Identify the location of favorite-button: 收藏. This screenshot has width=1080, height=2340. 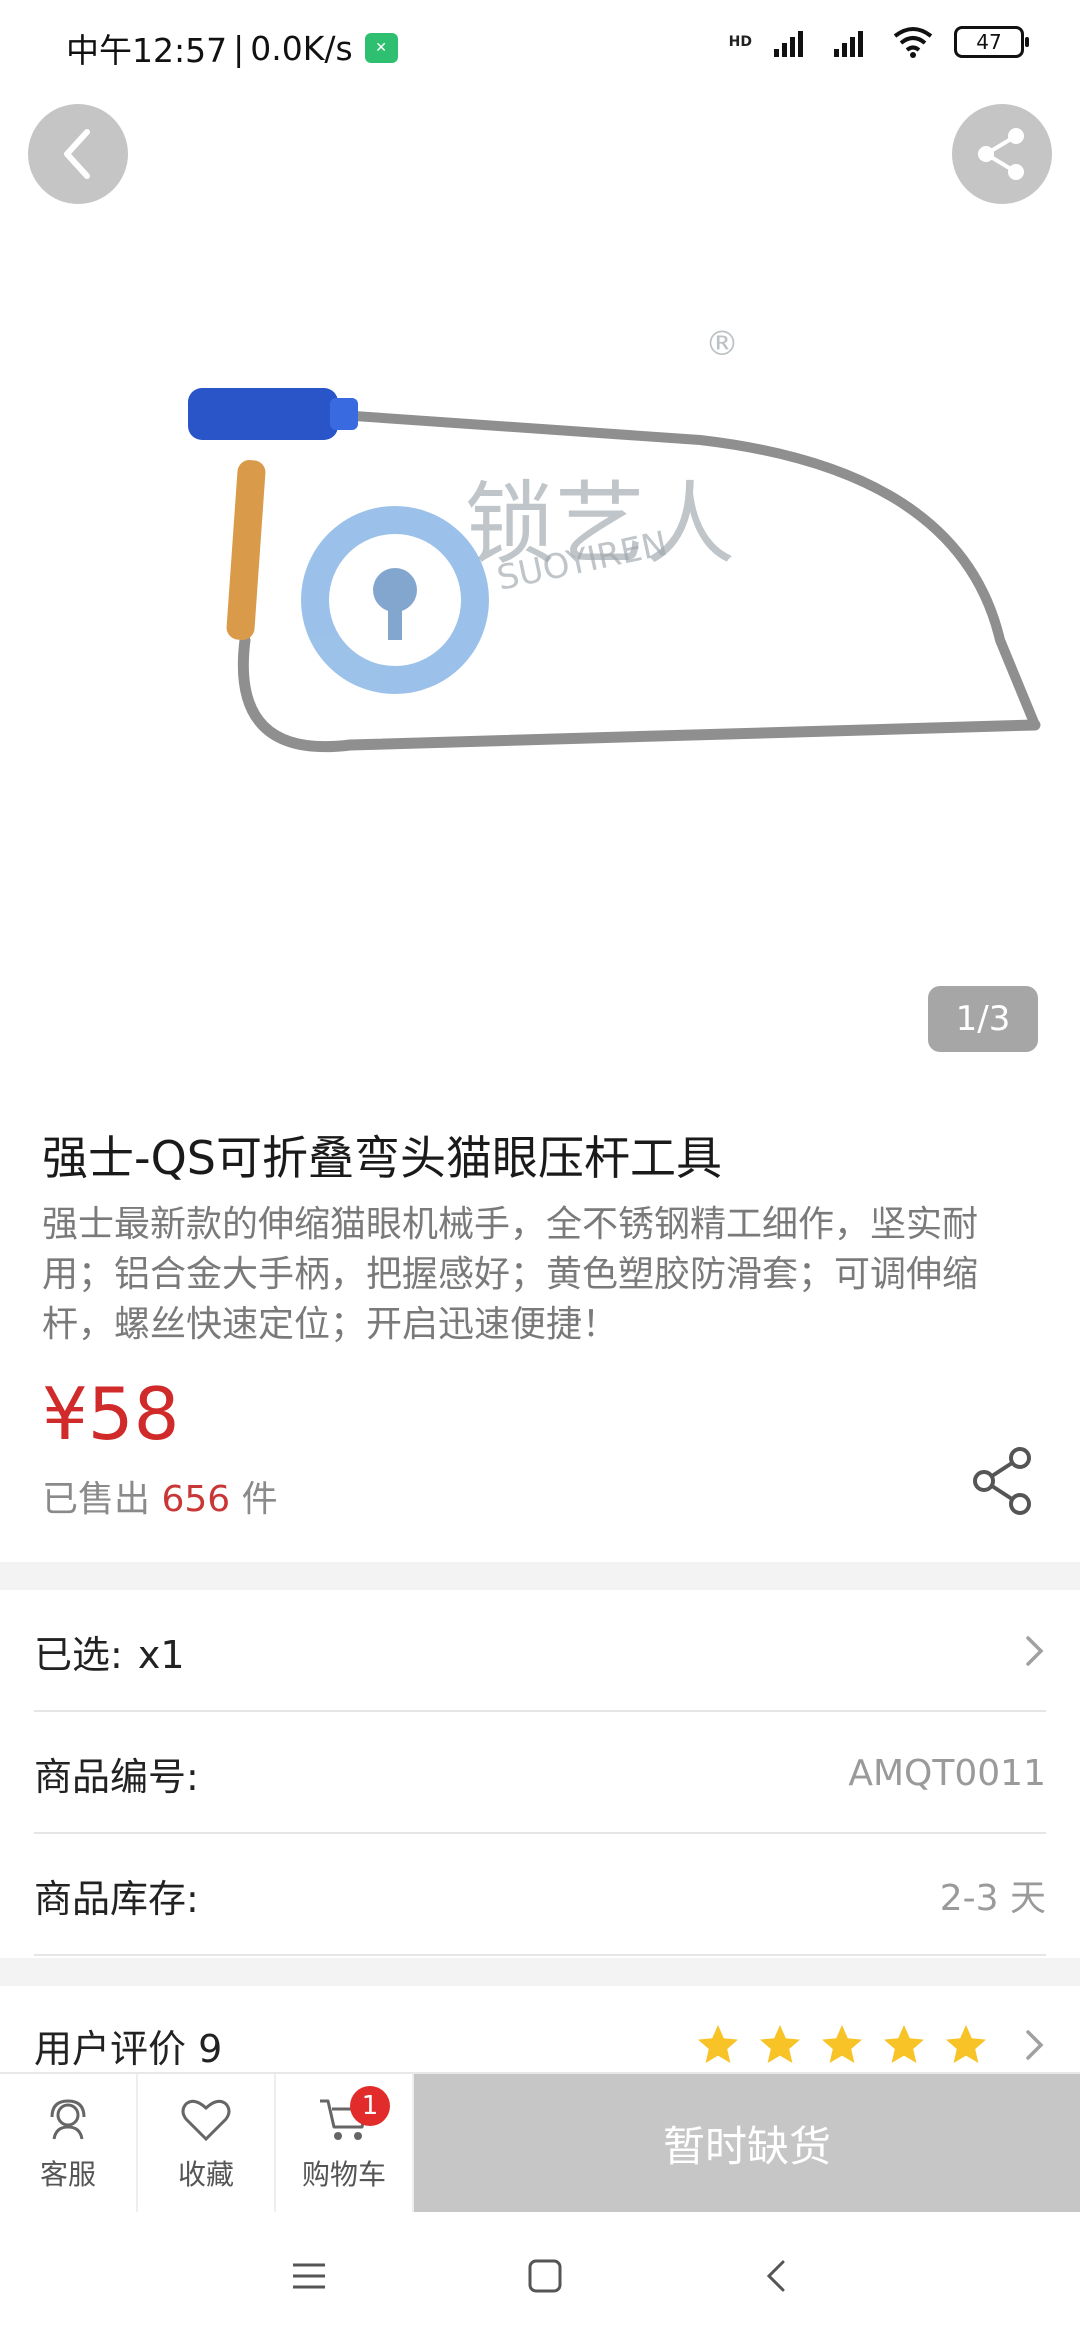
(207, 2144).